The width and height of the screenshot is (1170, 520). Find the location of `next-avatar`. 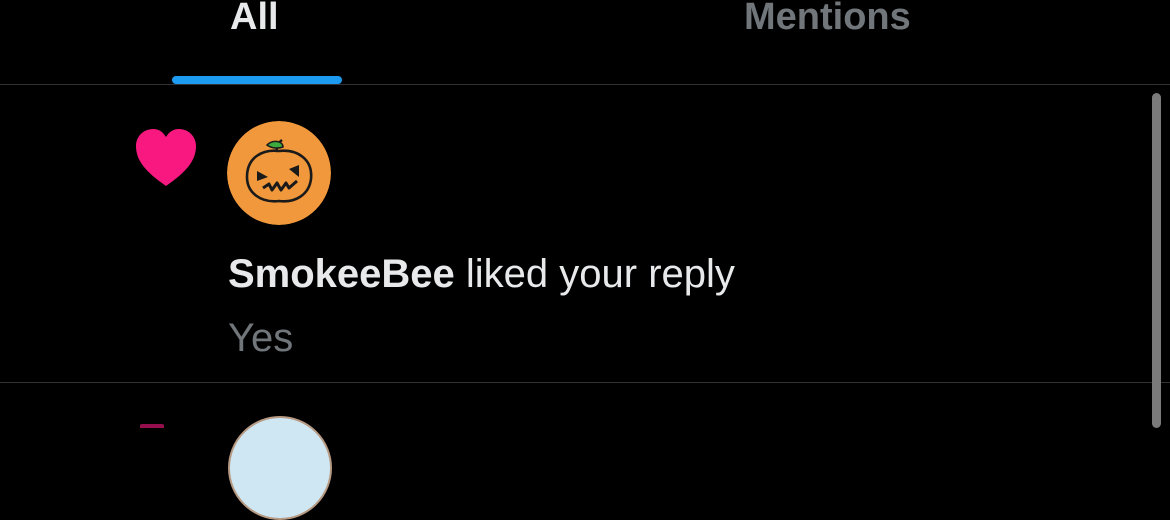

next-avatar is located at coordinates (280, 468).